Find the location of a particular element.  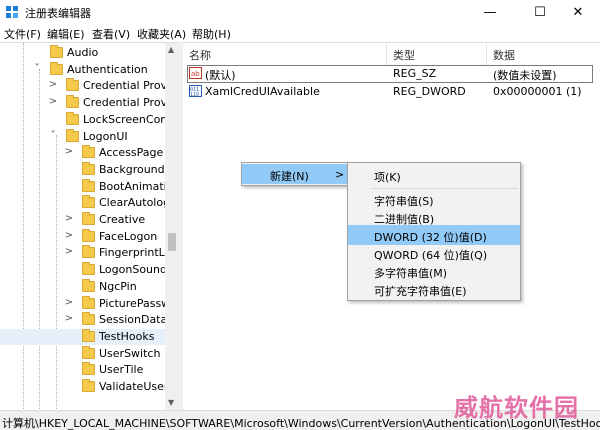

tree-item-label: AccessPage is located at coordinates (131, 153).